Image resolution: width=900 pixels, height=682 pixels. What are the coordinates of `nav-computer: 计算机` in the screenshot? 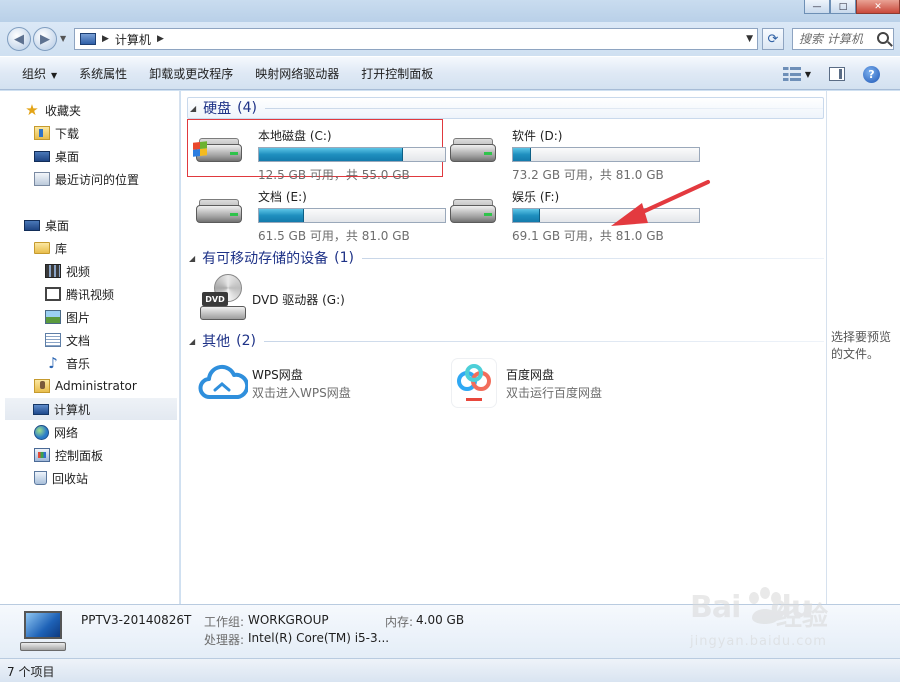 It's located at (91, 409).